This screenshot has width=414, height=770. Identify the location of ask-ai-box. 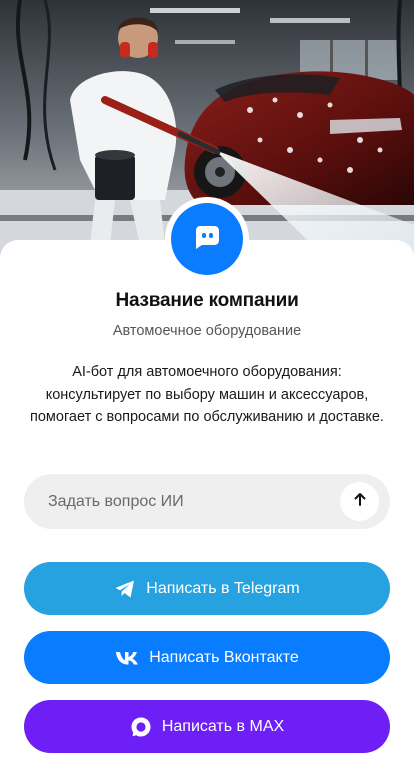
(207, 501).